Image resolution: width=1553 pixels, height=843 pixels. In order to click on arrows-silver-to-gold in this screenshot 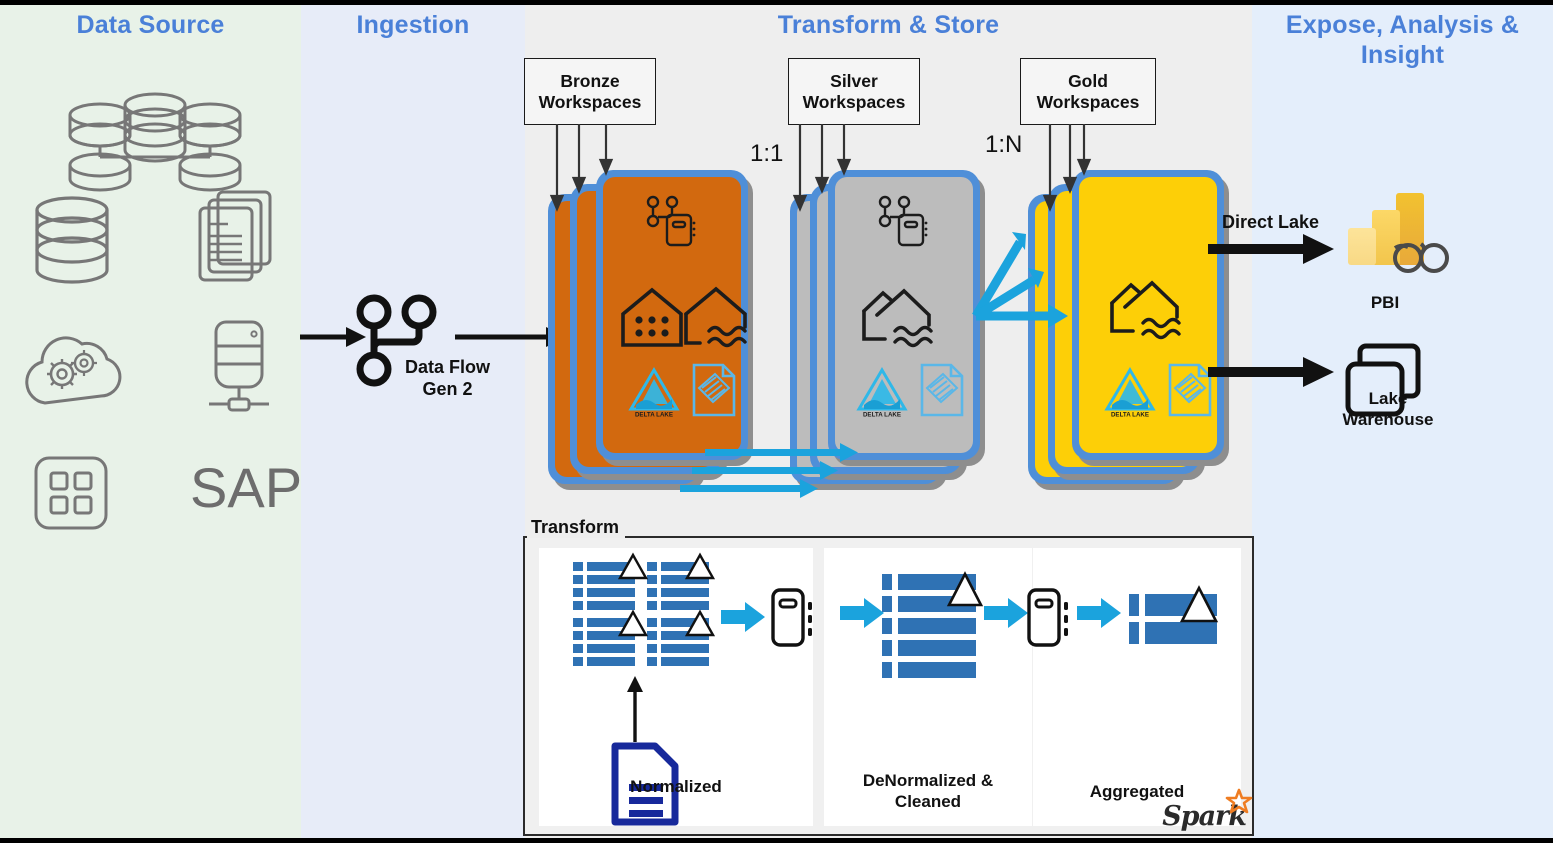, I will do `click(1023, 278)`.